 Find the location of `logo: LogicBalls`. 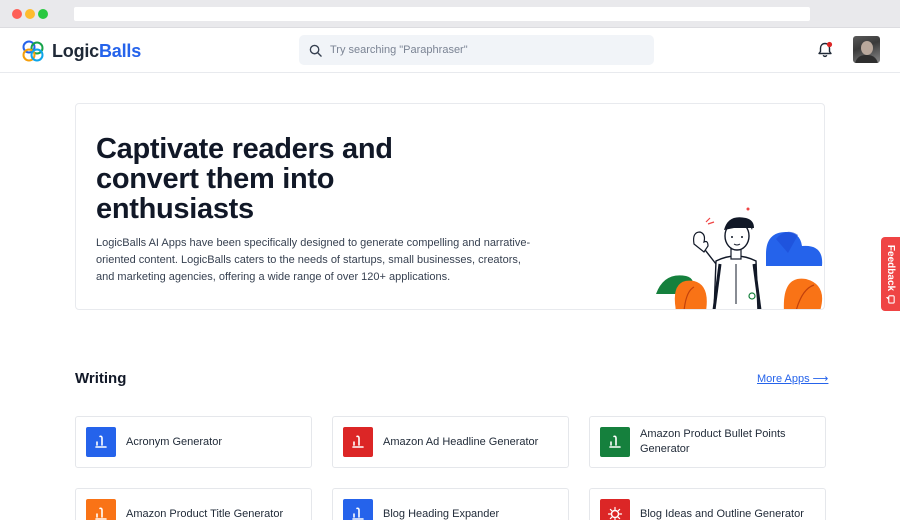

logo: LogicBalls is located at coordinates (80, 51).